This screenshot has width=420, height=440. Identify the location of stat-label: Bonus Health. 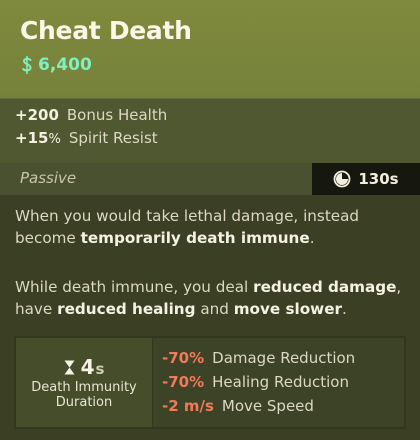
(117, 115).